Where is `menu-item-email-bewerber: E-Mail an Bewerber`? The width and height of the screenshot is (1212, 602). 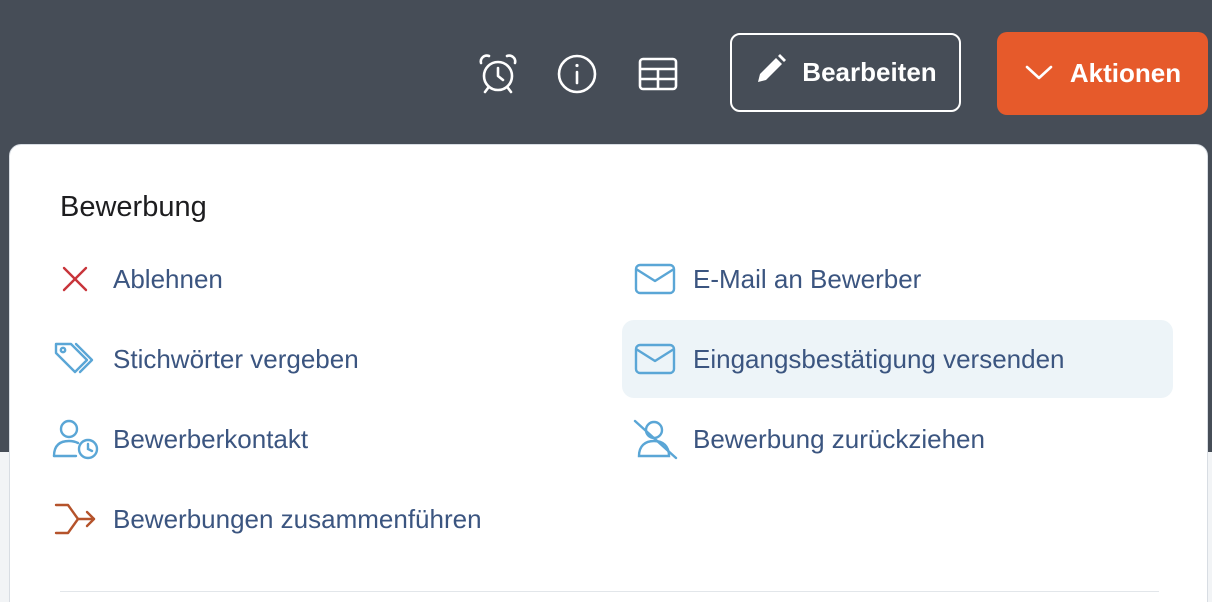 menu-item-email-bewerber: E-Mail an Bewerber is located at coordinates (901, 279).